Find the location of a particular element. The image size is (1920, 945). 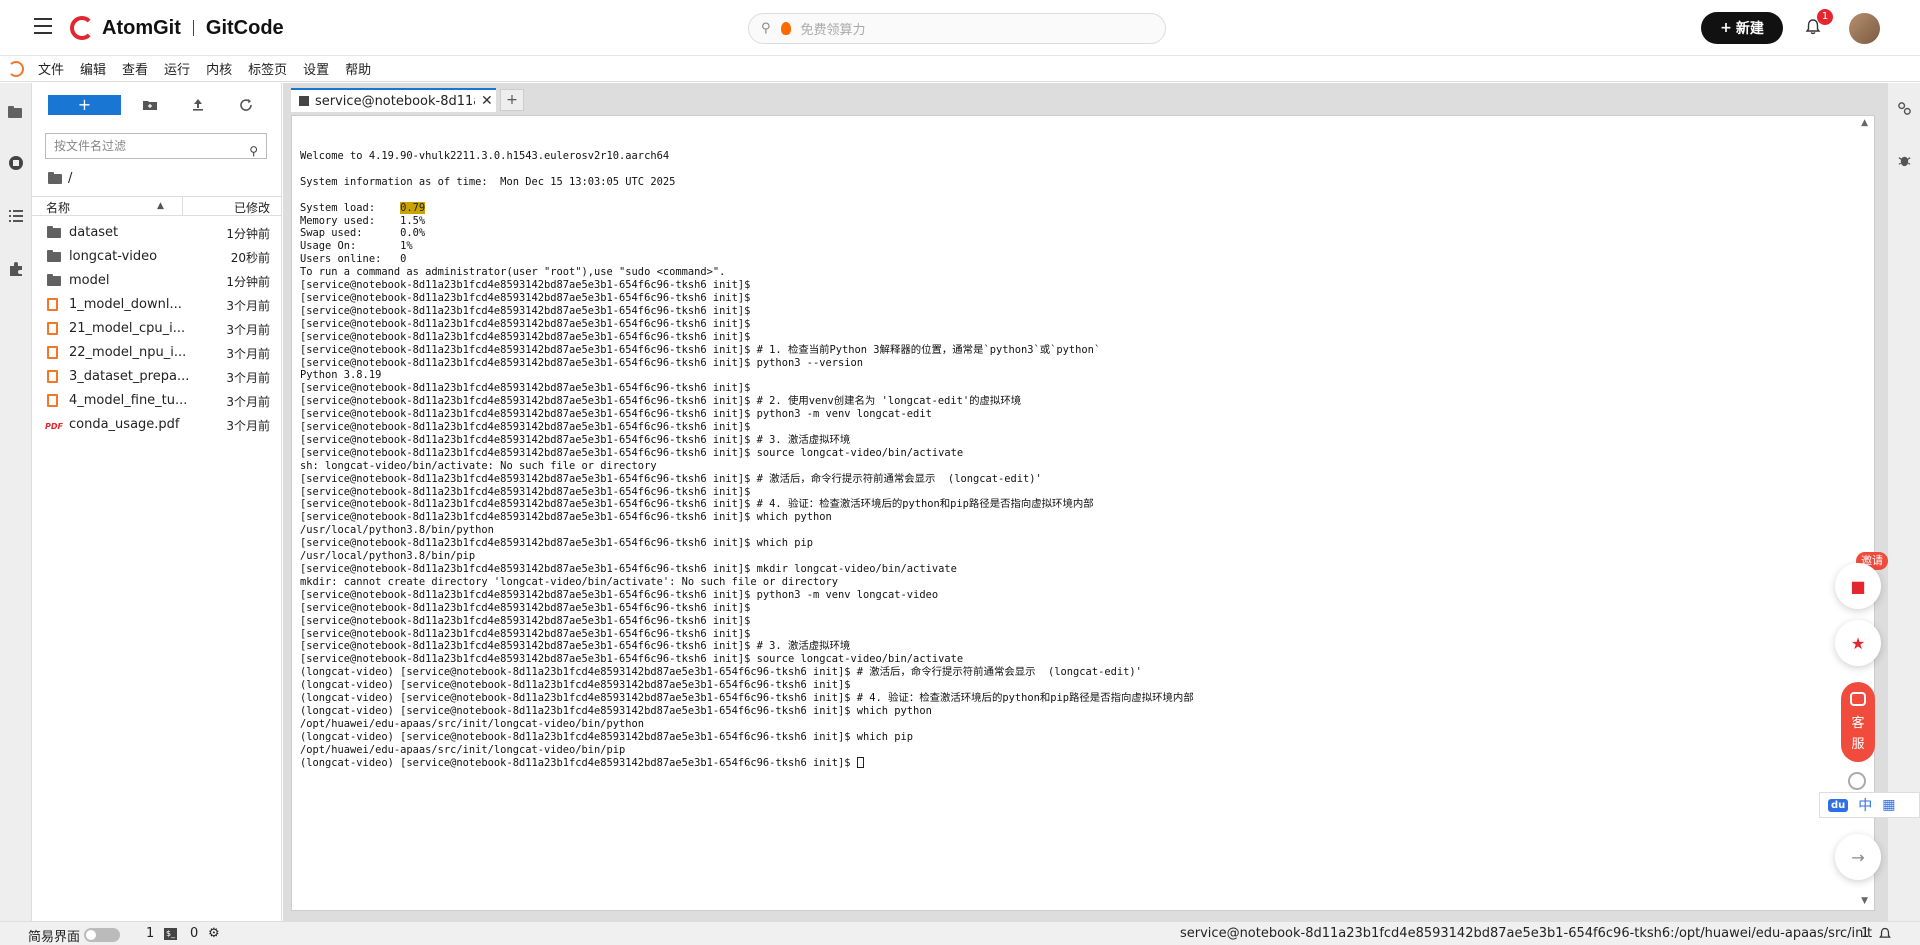

file-name: conda_usage.pdf is located at coordinates (124, 424).